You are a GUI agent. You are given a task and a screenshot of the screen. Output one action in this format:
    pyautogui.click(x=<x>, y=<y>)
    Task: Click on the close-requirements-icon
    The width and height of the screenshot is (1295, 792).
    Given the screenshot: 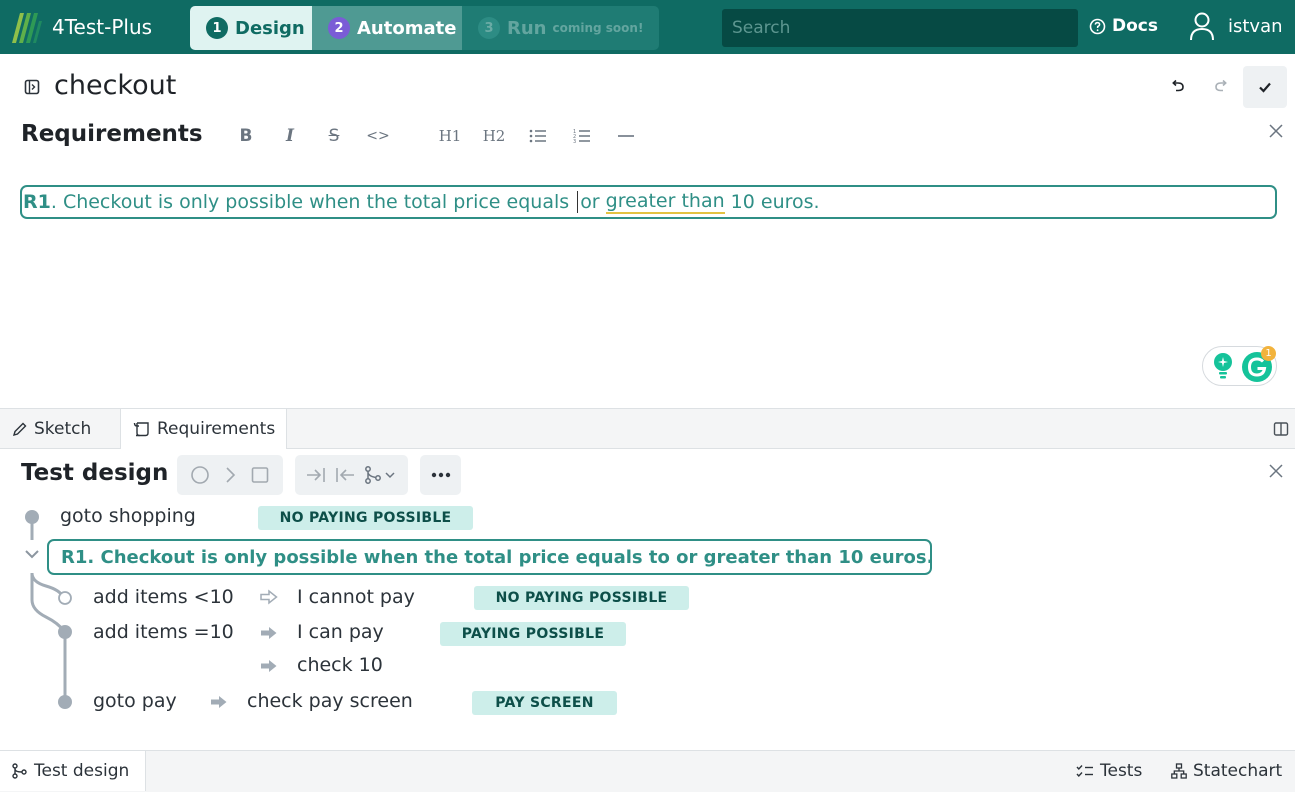 What is the action you would take?
    pyautogui.click(x=1276, y=131)
    